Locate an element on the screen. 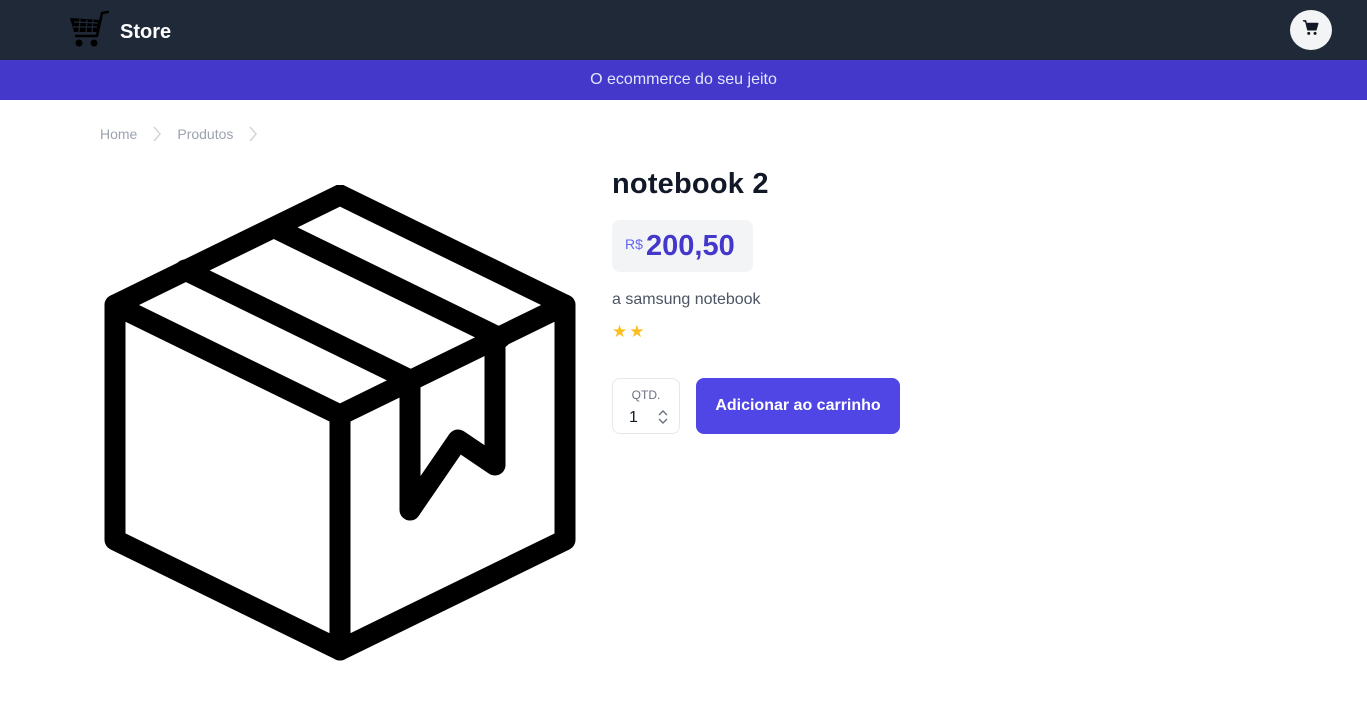 The width and height of the screenshot is (1367, 724). breadcrumb-home: Home is located at coordinates (118, 134).